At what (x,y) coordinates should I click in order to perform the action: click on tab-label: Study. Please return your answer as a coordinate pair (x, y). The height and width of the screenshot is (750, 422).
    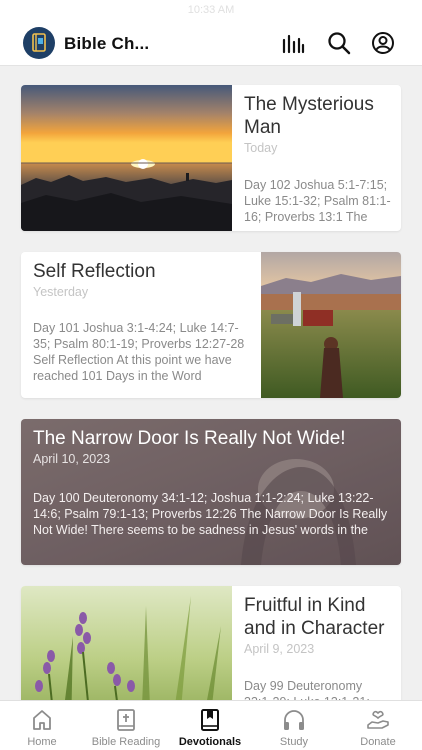
    Looking at the image, I should click on (294, 742).